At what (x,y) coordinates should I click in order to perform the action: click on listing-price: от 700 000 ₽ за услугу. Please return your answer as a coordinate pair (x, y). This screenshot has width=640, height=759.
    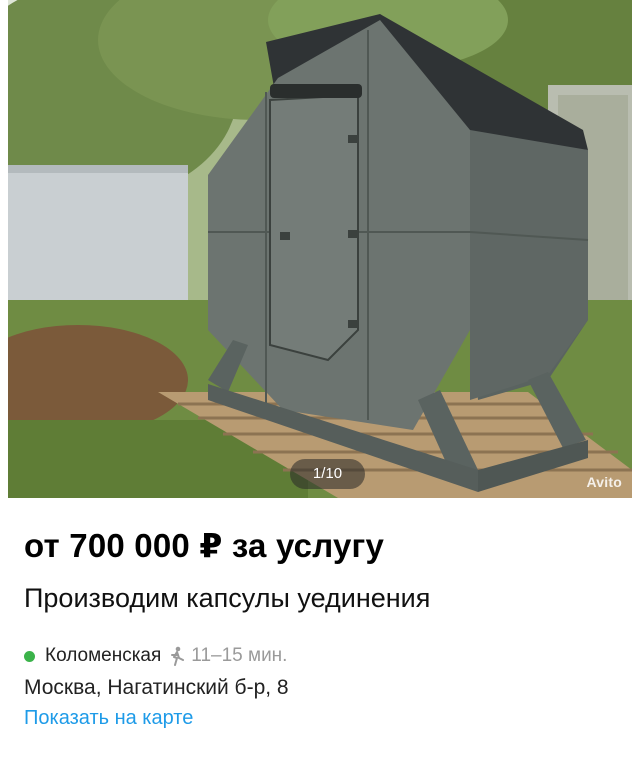
    Looking at the image, I should click on (204, 545).